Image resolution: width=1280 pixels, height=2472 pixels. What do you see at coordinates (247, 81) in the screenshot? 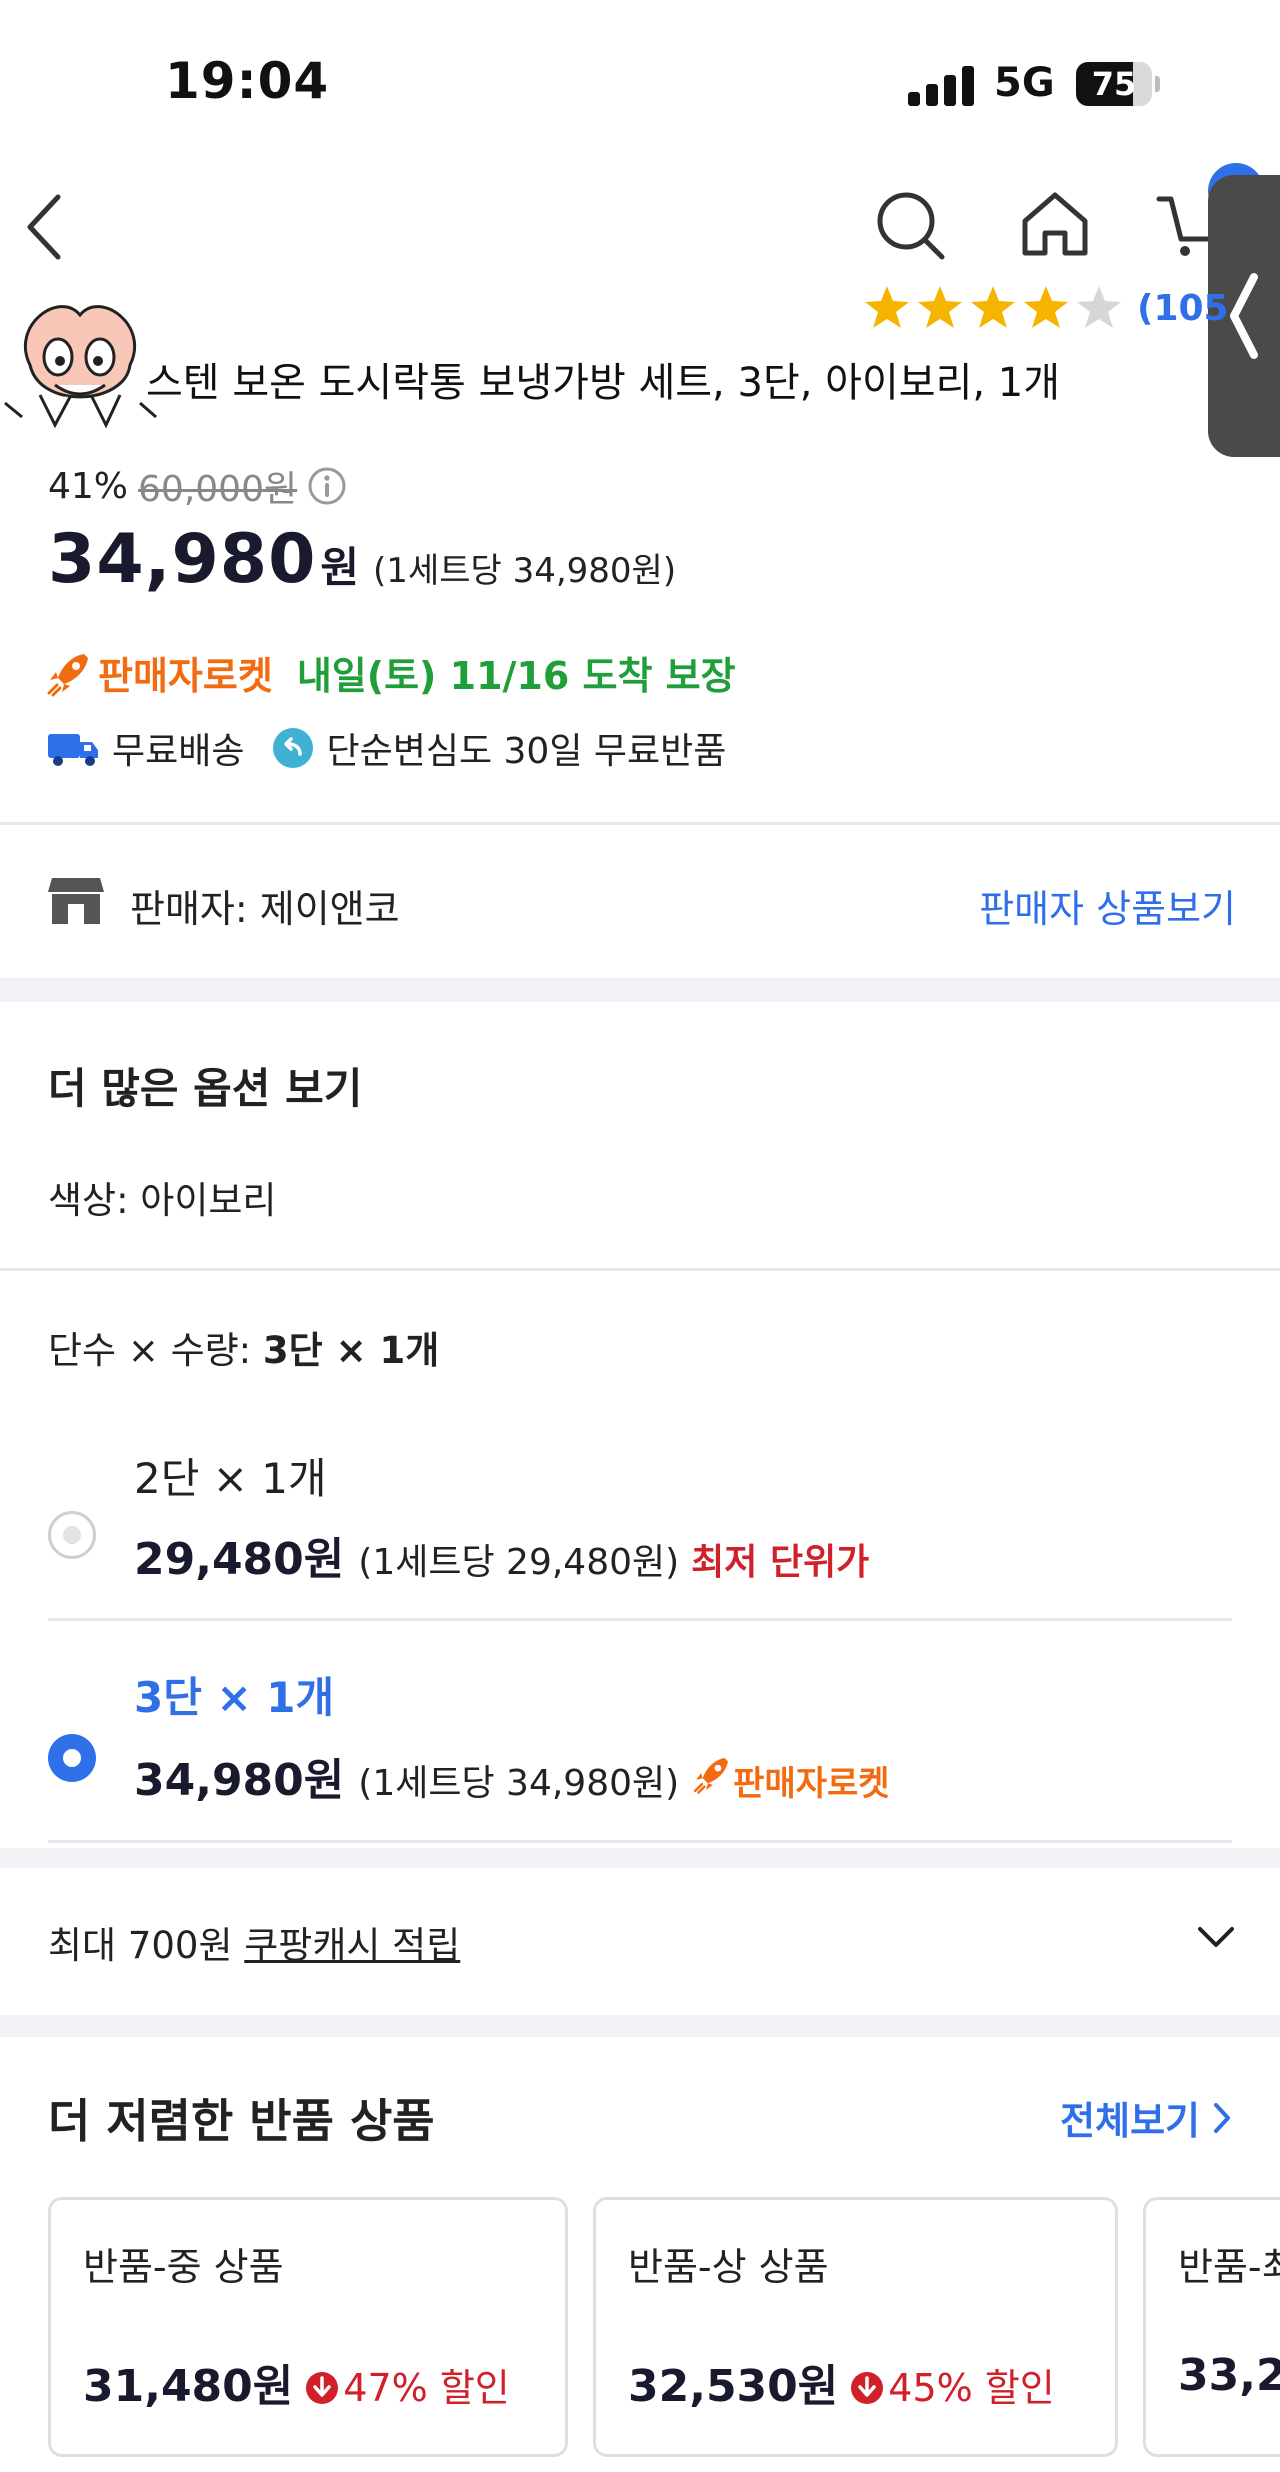
I see `status-time: 19:04` at bounding box center [247, 81].